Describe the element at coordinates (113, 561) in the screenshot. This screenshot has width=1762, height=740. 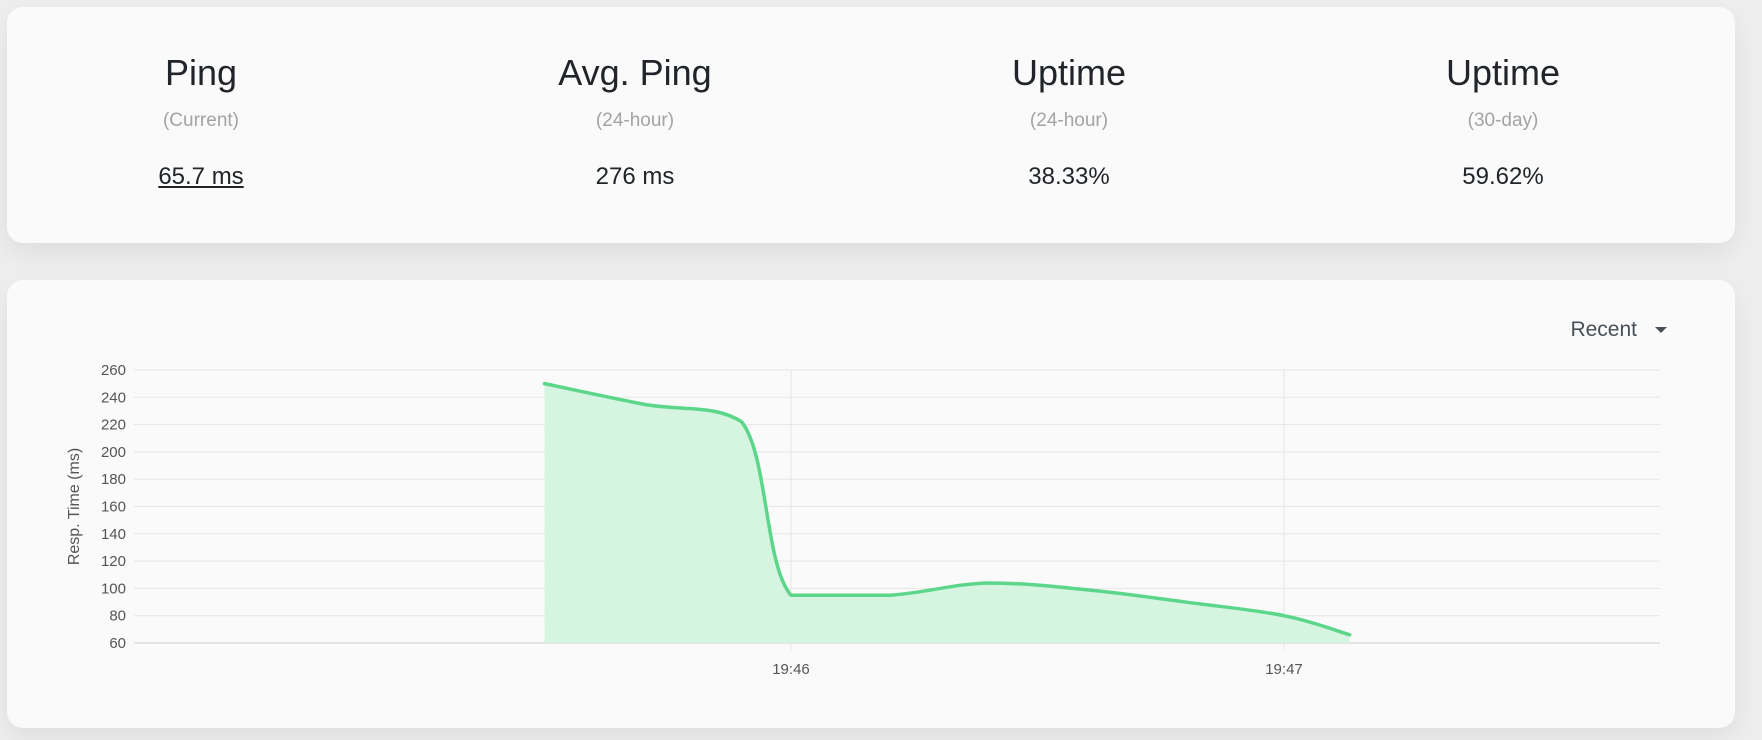
I see `y-tick-label: 120` at that location.